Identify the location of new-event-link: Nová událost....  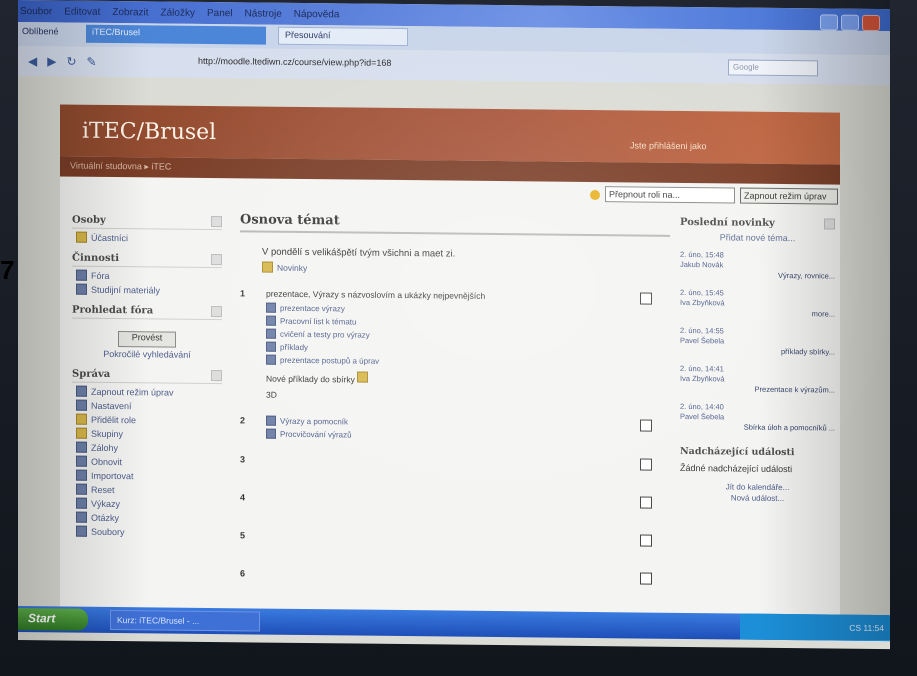
(757, 498).